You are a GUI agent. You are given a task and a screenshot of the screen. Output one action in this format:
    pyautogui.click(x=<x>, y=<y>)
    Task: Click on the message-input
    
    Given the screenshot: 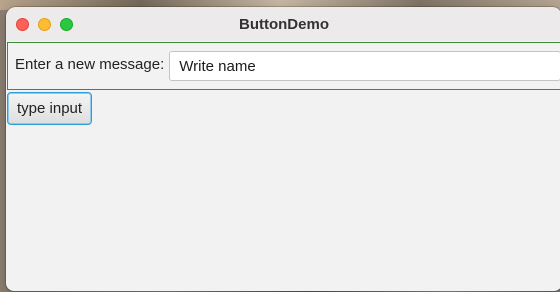 What is the action you would take?
    pyautogui.click(x=364, y=66)
    